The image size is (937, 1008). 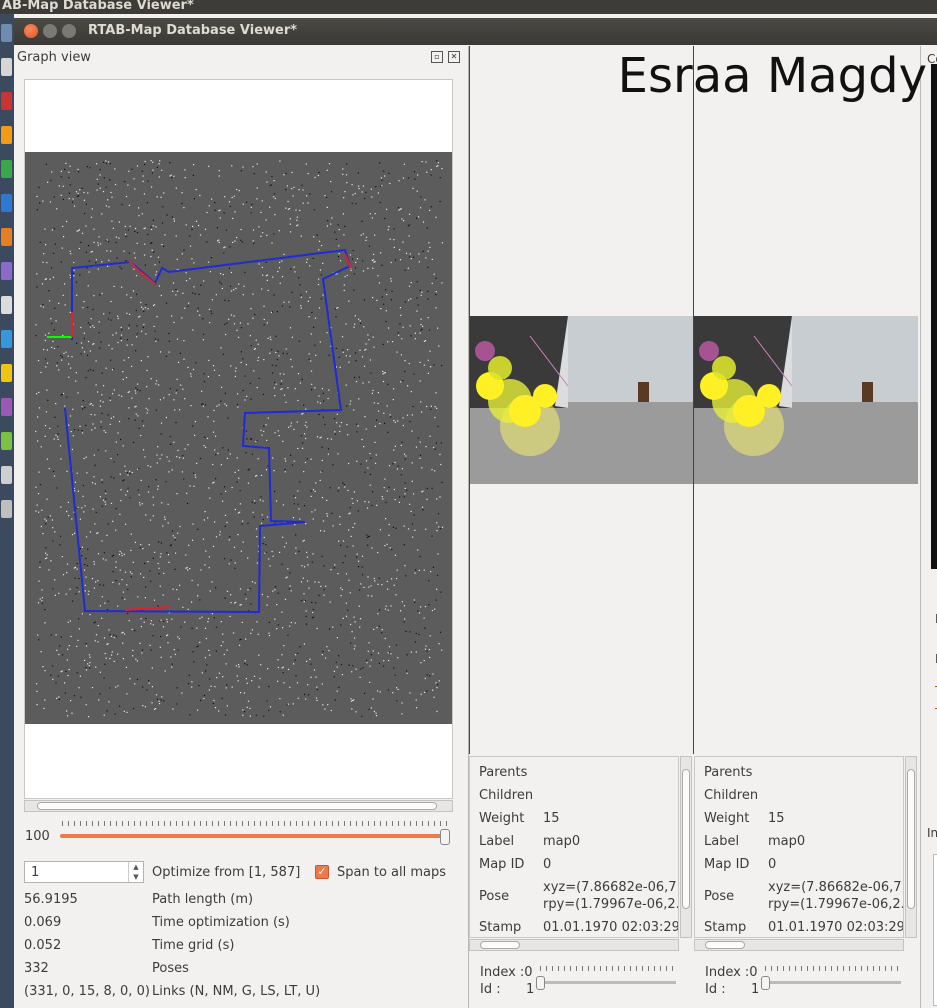 I want to click on optimize-from-spinbox: 1 ▲ ▼, so click(x=84, y=872).